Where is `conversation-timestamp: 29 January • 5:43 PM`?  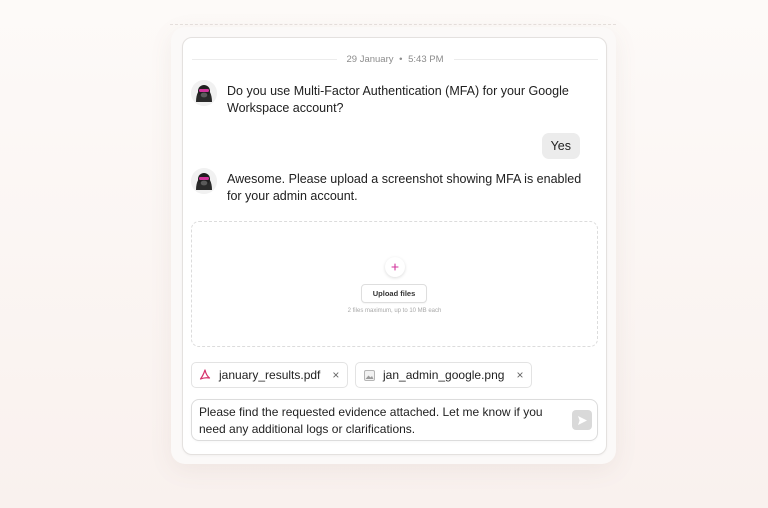
conversation-timestamp: 29 January • 5:43 PM is located at coordinates (395, 59).